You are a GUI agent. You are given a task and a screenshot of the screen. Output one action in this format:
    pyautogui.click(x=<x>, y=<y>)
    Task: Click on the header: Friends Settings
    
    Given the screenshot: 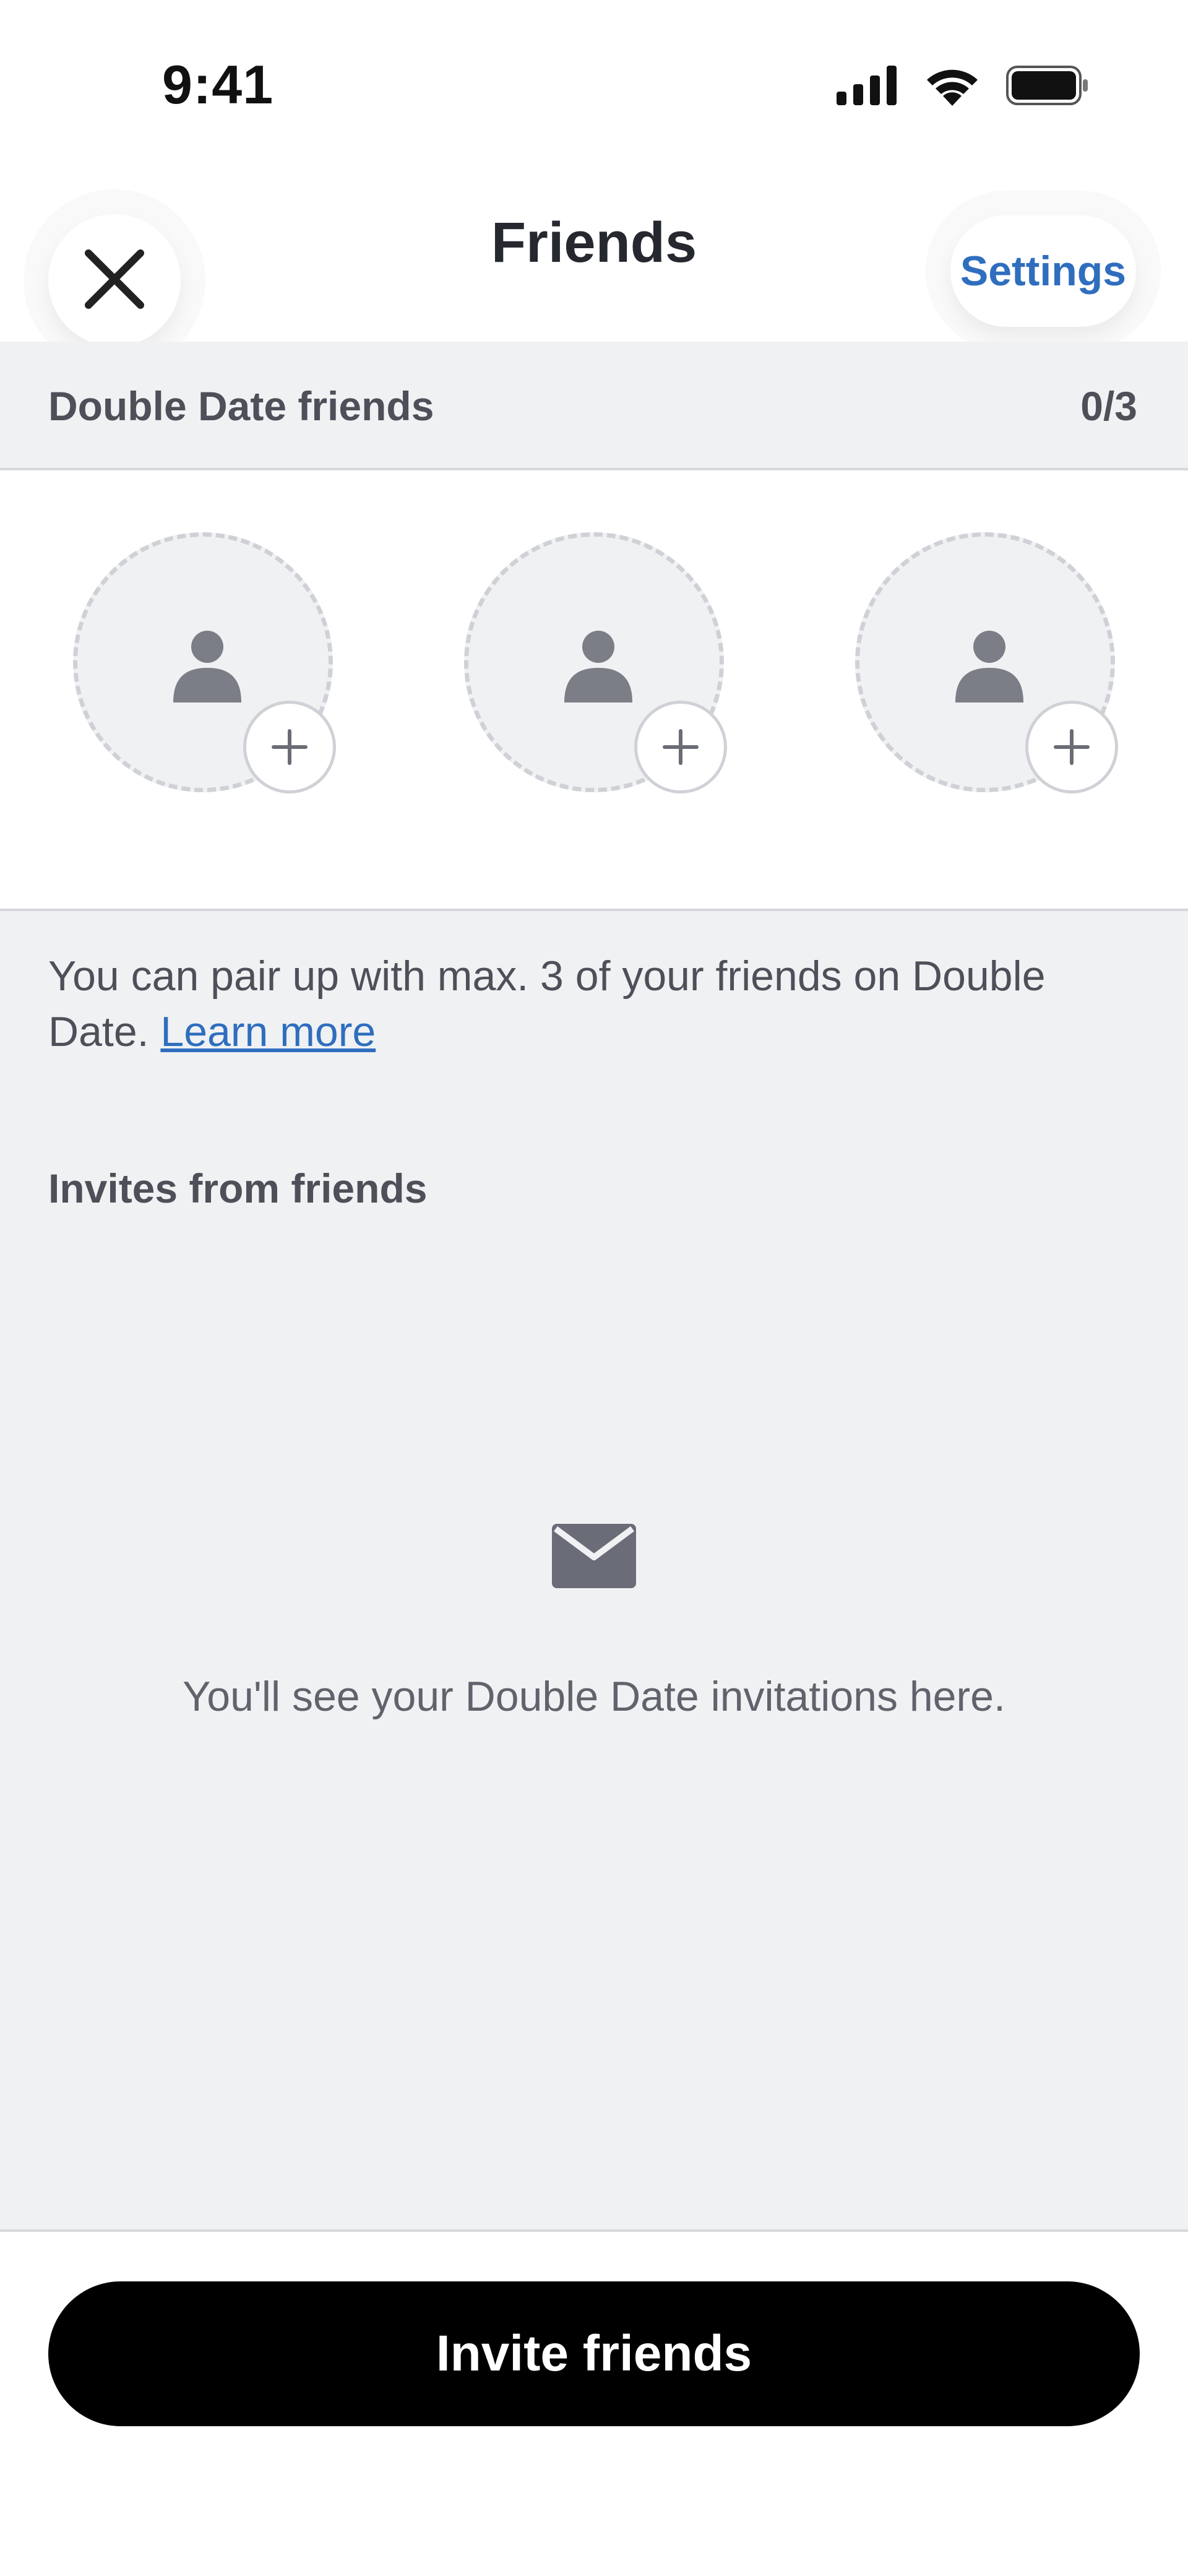 What is the action you would take?
    pyautogui.click(x=594, y=248)
    